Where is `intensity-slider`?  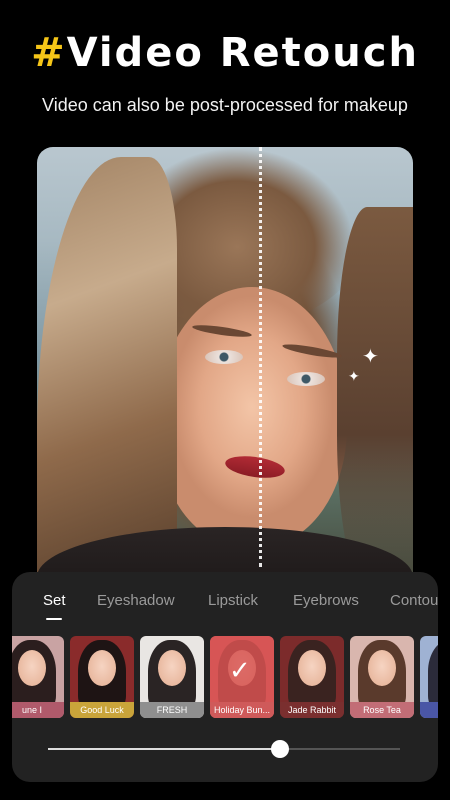 intensity-slider is located at coordinates (224, 749).